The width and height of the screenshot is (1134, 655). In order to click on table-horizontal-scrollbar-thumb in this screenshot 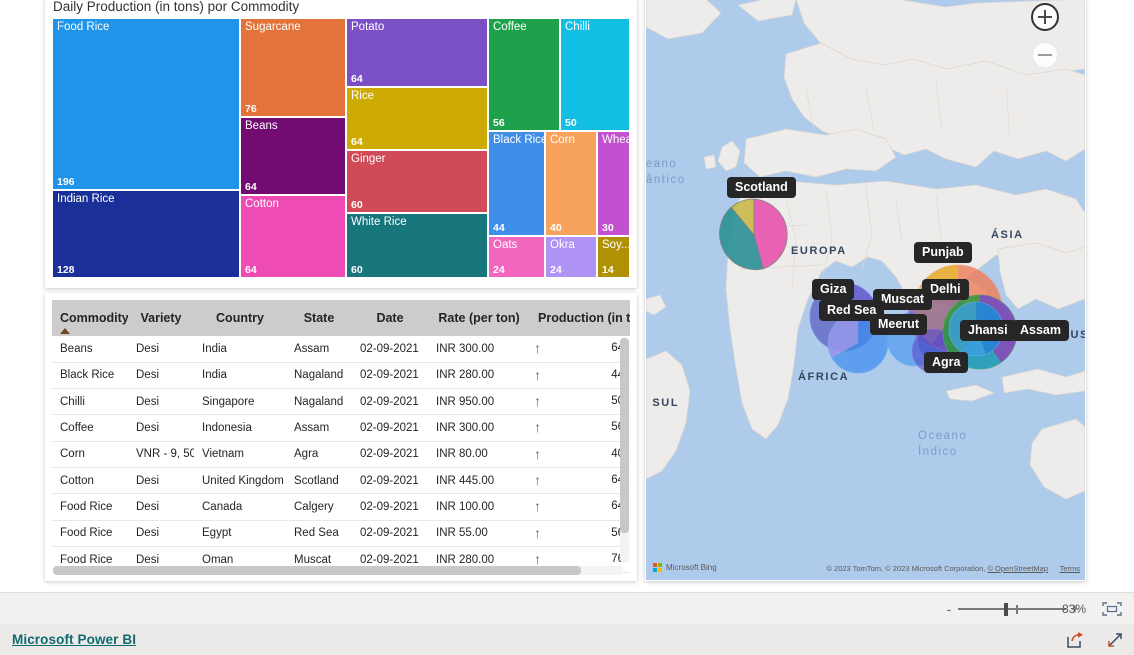, I will do `click(317, 570)`.